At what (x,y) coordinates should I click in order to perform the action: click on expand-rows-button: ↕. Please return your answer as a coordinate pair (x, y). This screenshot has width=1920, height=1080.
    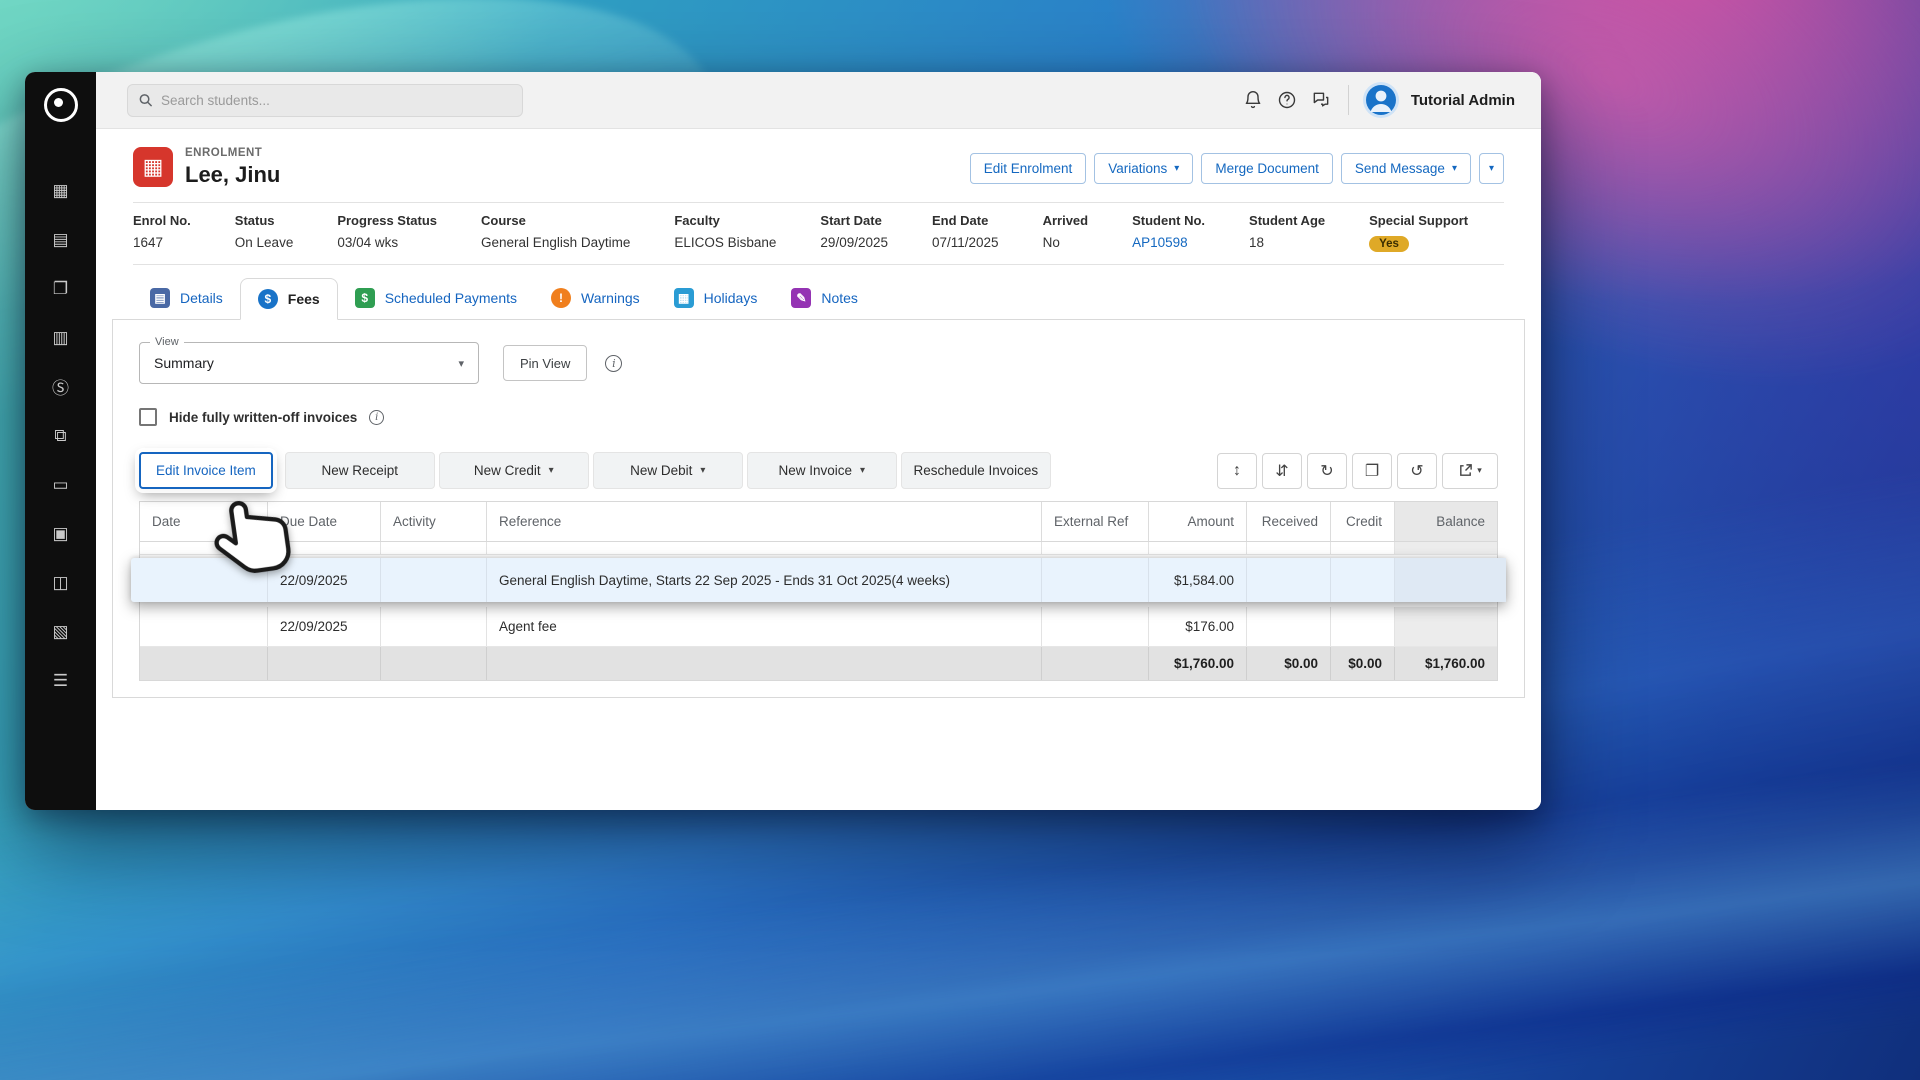
    Looking at the image, I should click on (1237, 470).